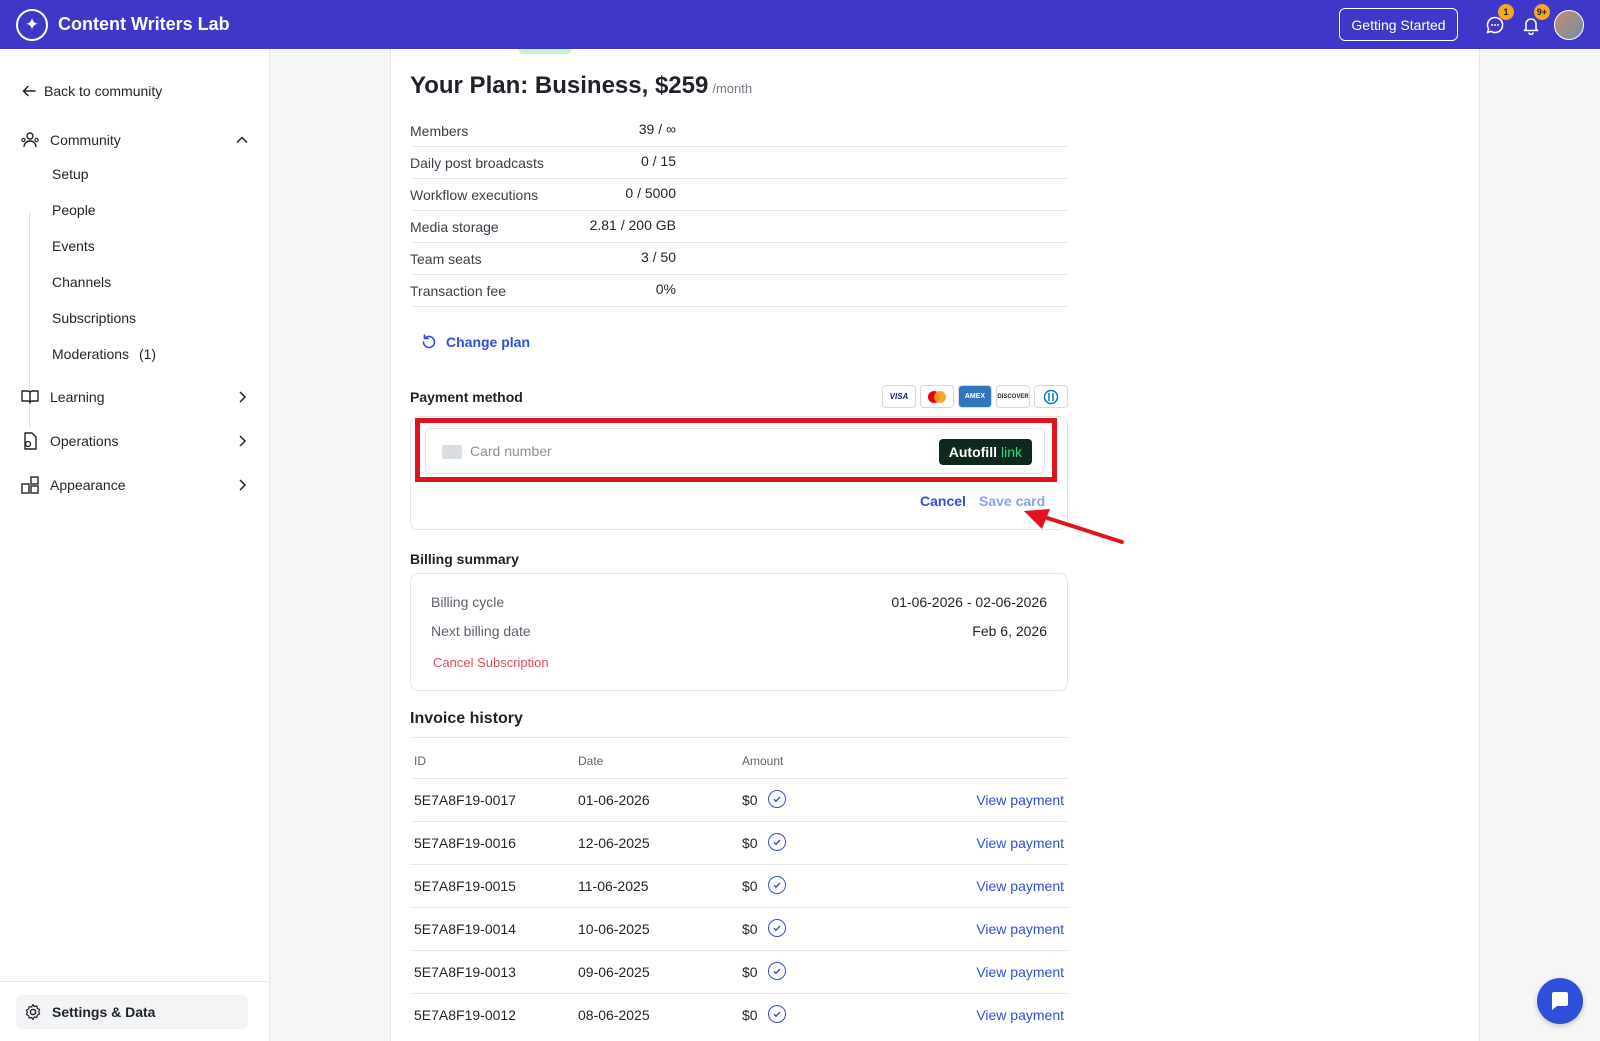 The height and width of the screenshot is (1041, 1600). Describe the element at coordinates (70, 174) in the screenshot. I see `sidebar-item-setup: Setup` at that location.